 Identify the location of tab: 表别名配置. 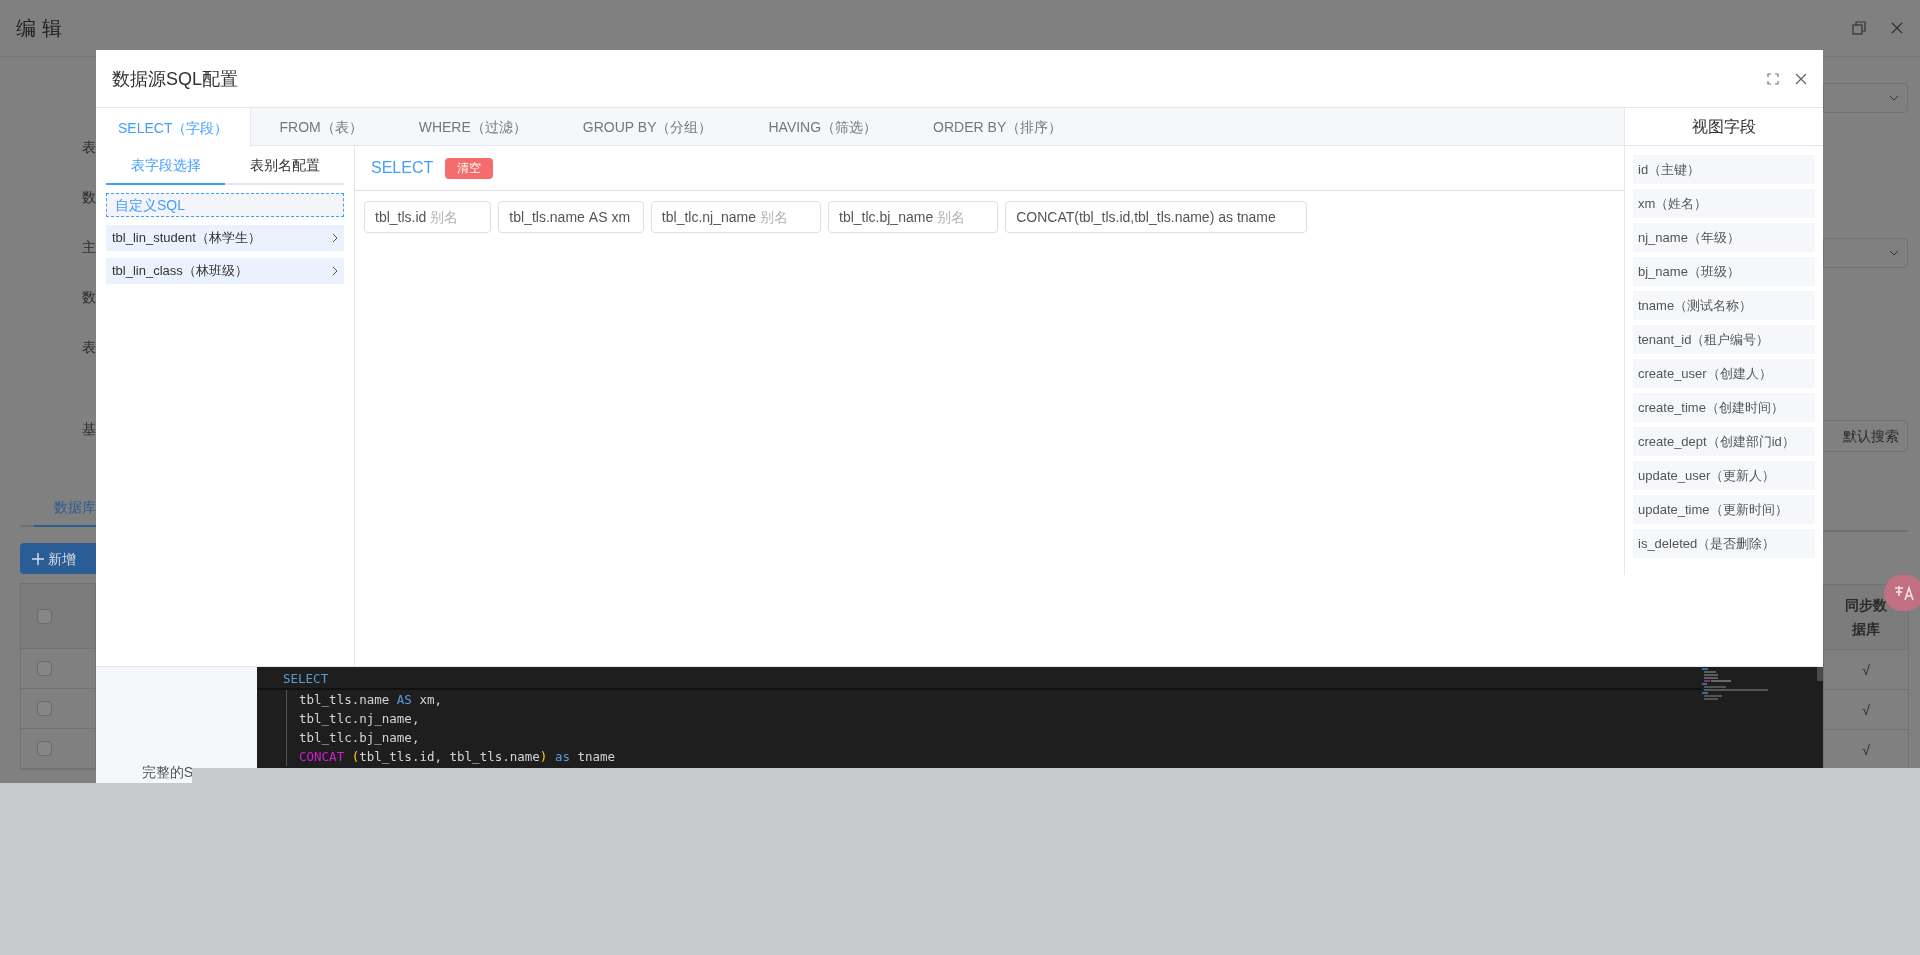
(284, 164).